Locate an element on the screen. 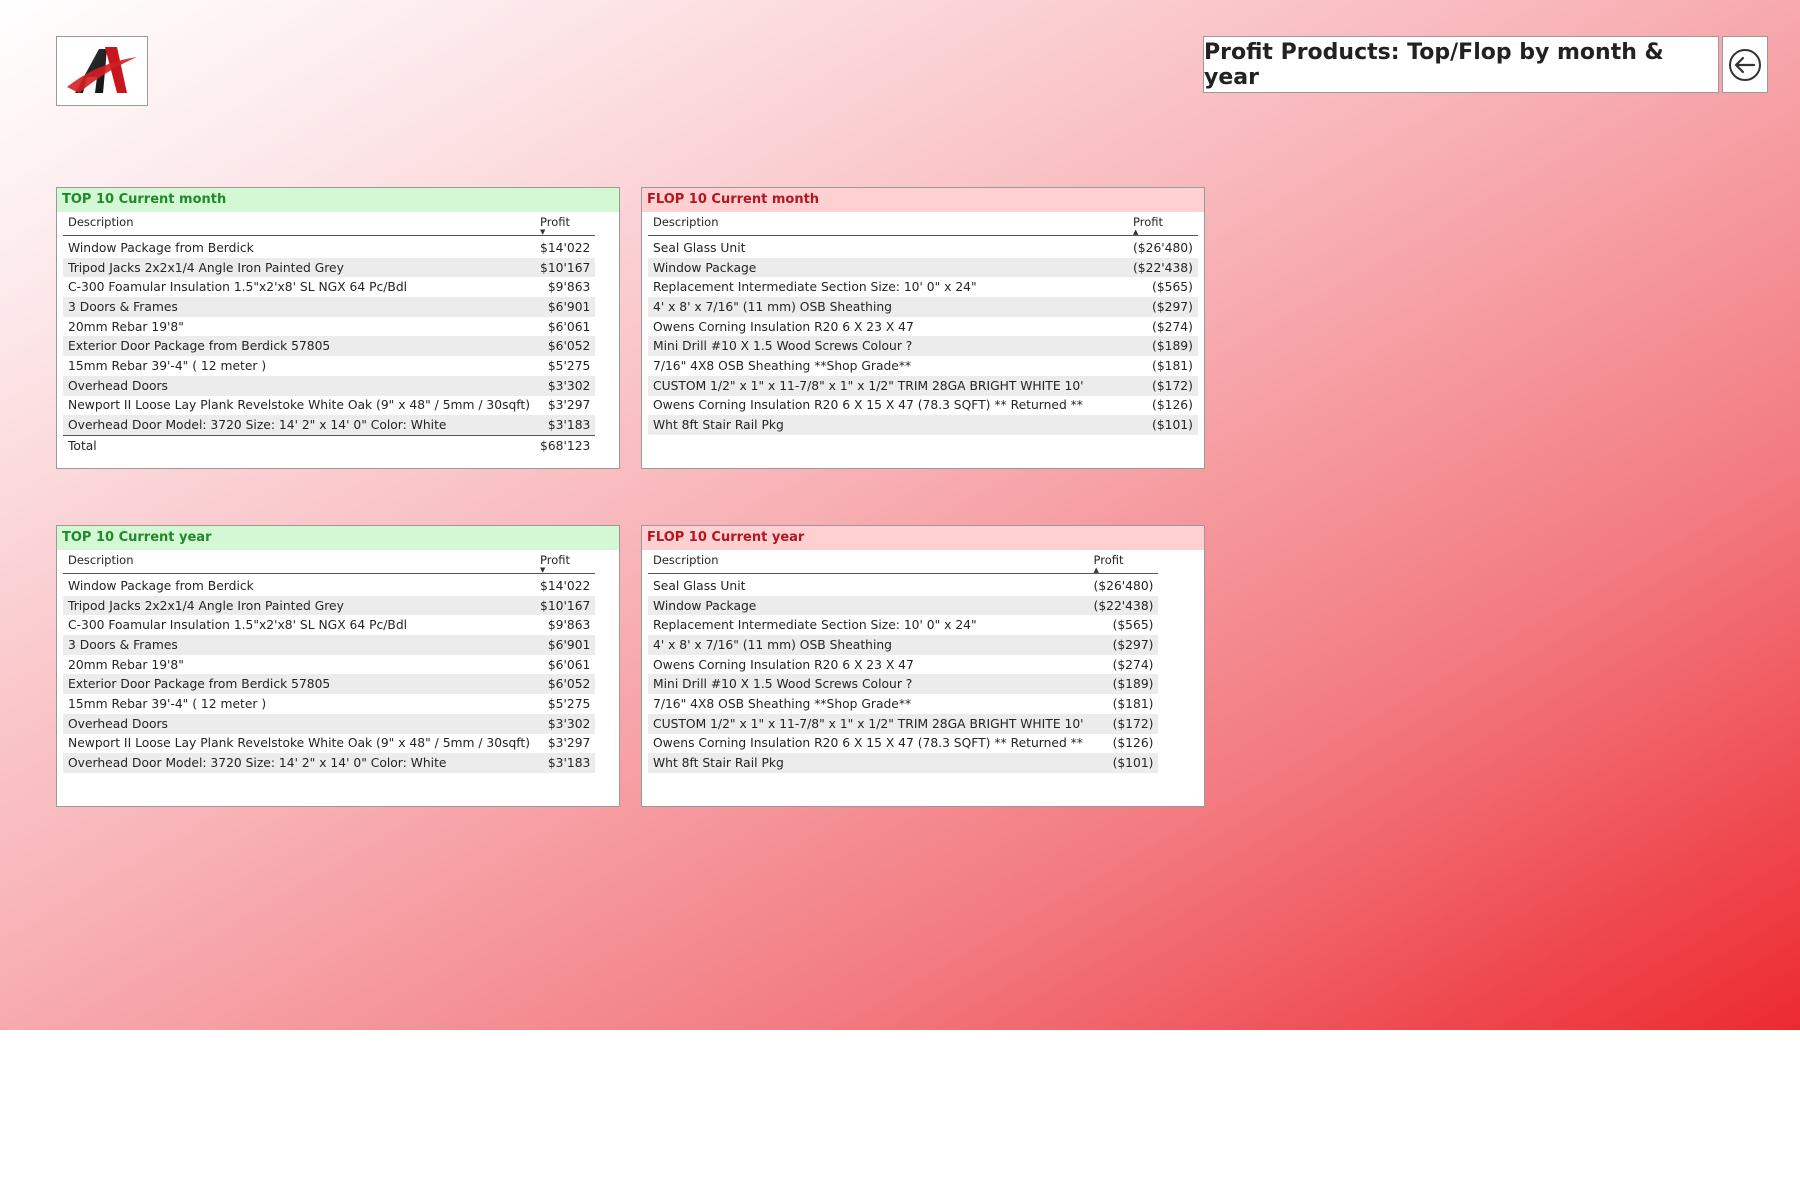 The width and height of the screenshot is (1800, 1200). row-profit: ($189) is located at coordinates (1123, 684).